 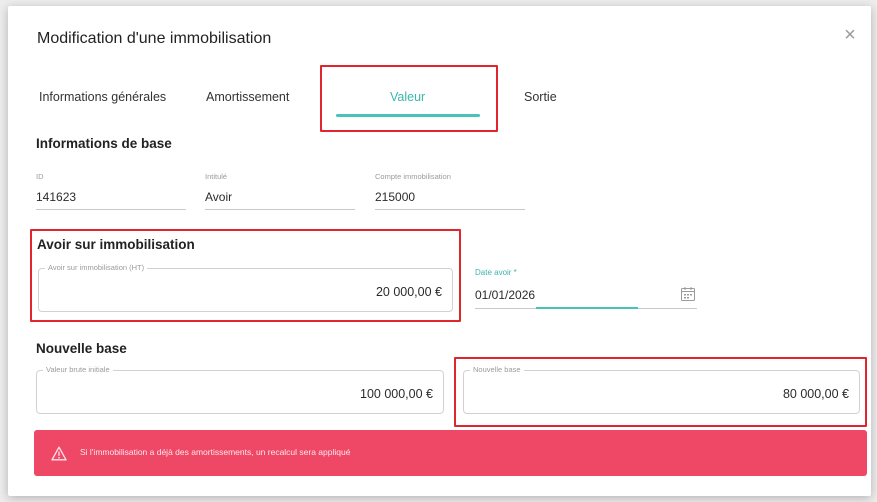 What do you see at coordinates (850, 35) in the screenshot?
I see `close-icon: ×` at bounding box center [850, 35].